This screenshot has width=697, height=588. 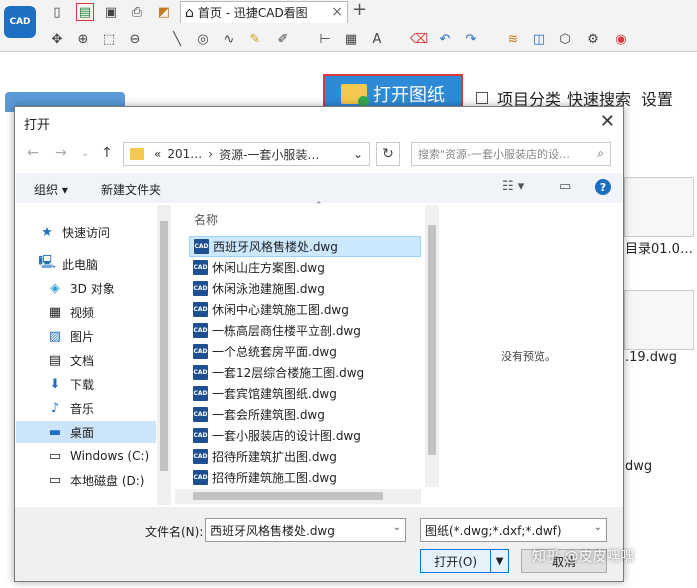 What do you see at coordinates (432, 340) in the screenshot?
I see `file-list-scrollbar-thumb` at bounding box center [432, 340].